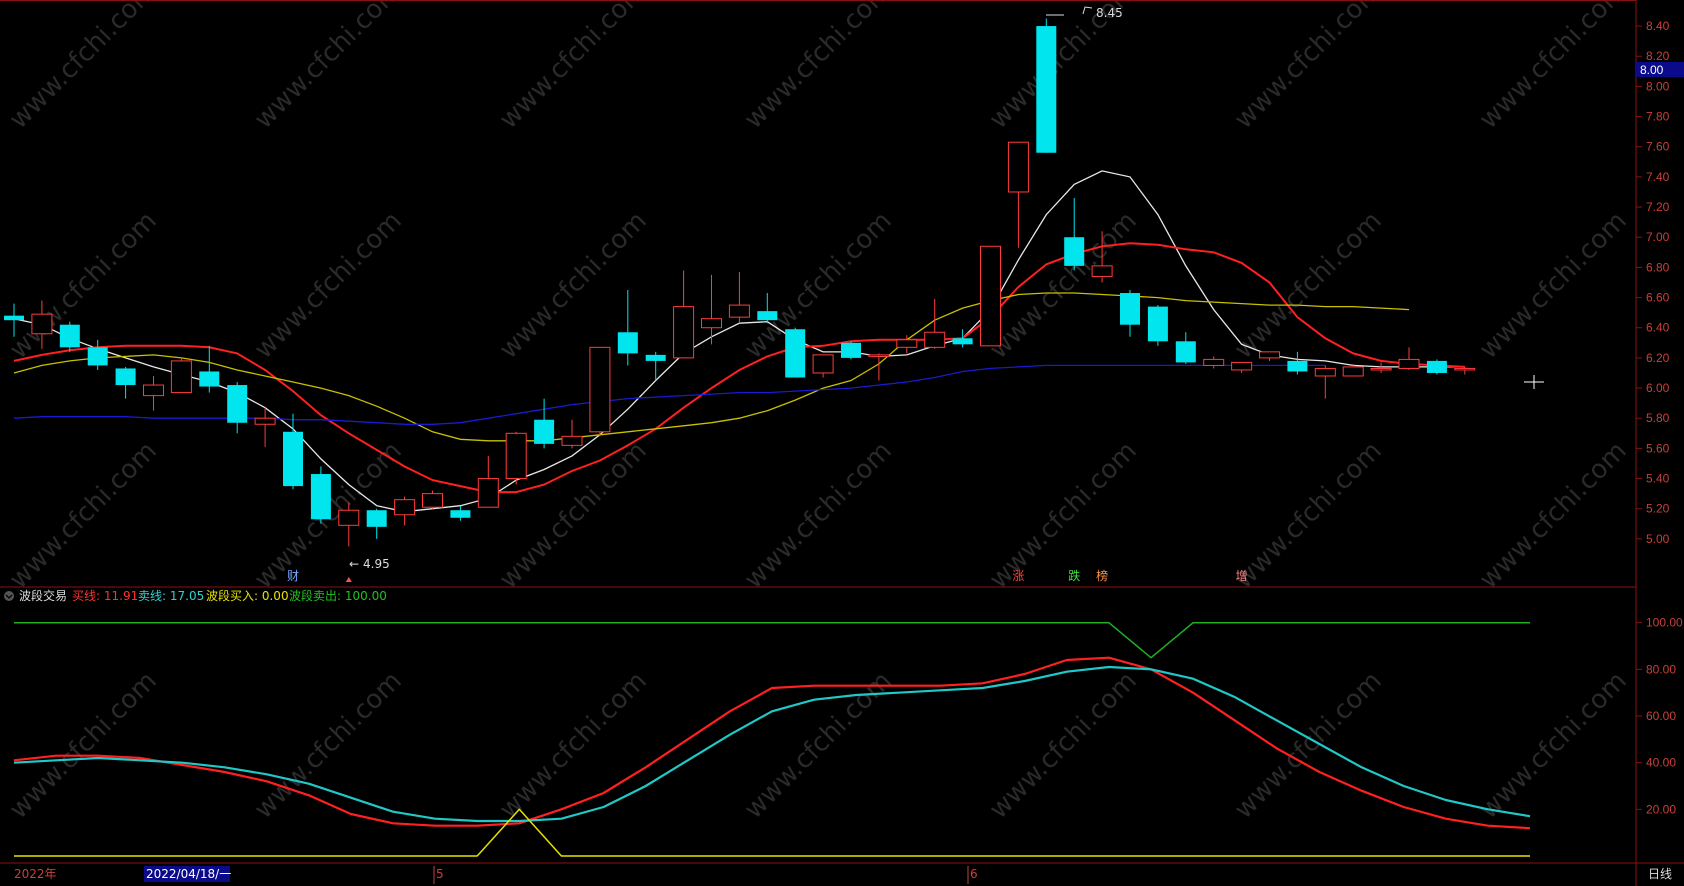 Image resolution: width=1684 pixels, height=886 pixels. Describe the element at coordinates (1661, 669) in the screenshot. I see `indicator-tick-label: 80.00` at that location.